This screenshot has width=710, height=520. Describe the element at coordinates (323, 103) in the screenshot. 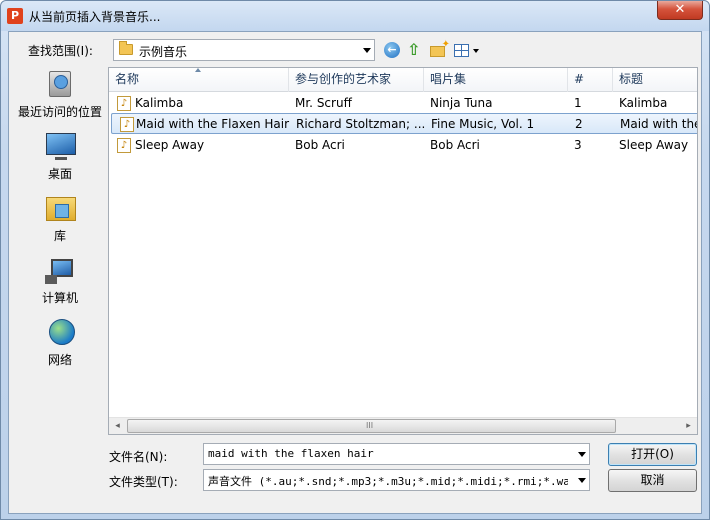

I see `file-artist: Mr. Scruff` at that location.